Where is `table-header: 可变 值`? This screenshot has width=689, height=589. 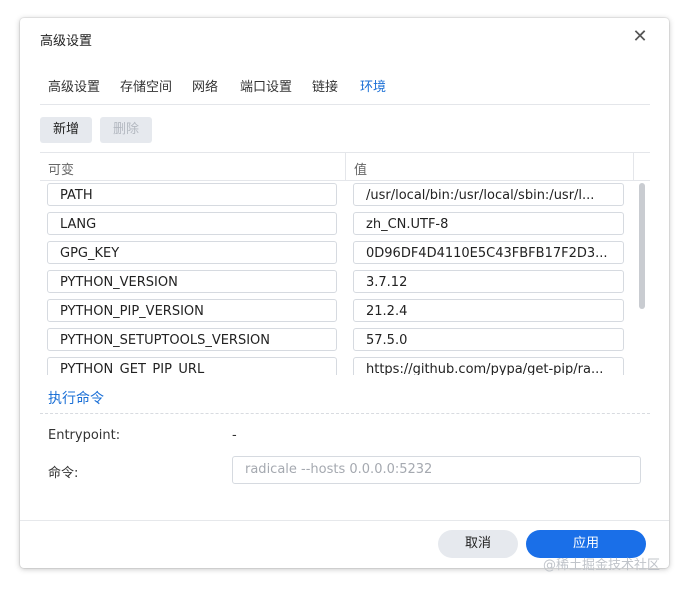 table-header: 可变 值 is located at coordinates (345, 167).